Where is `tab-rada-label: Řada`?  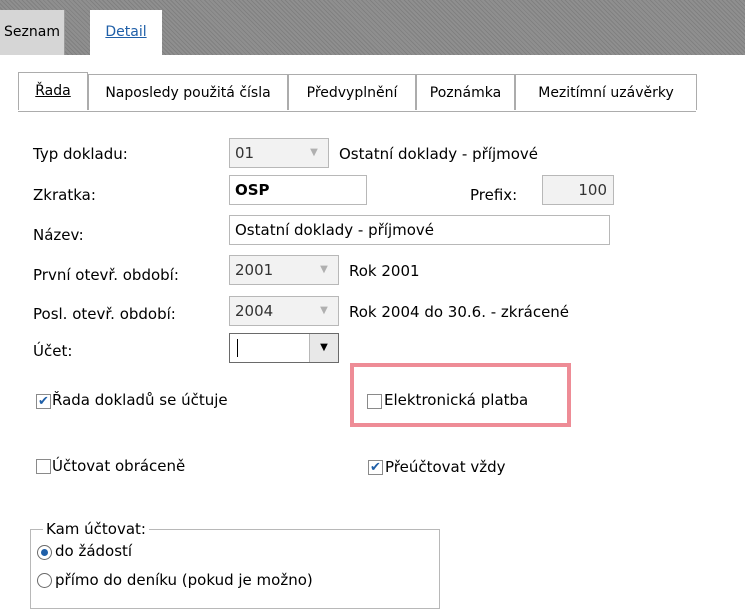
tab-rada-label: Řada is located at coordinates (53, 91).